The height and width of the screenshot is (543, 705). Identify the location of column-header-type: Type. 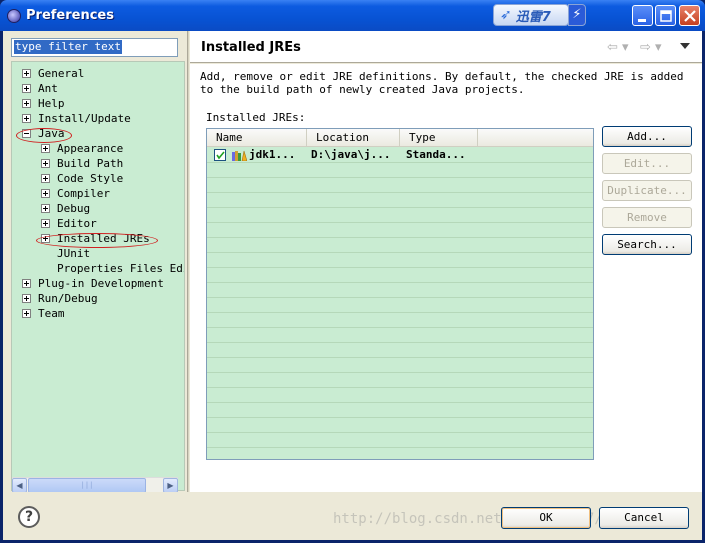
(439, 138).